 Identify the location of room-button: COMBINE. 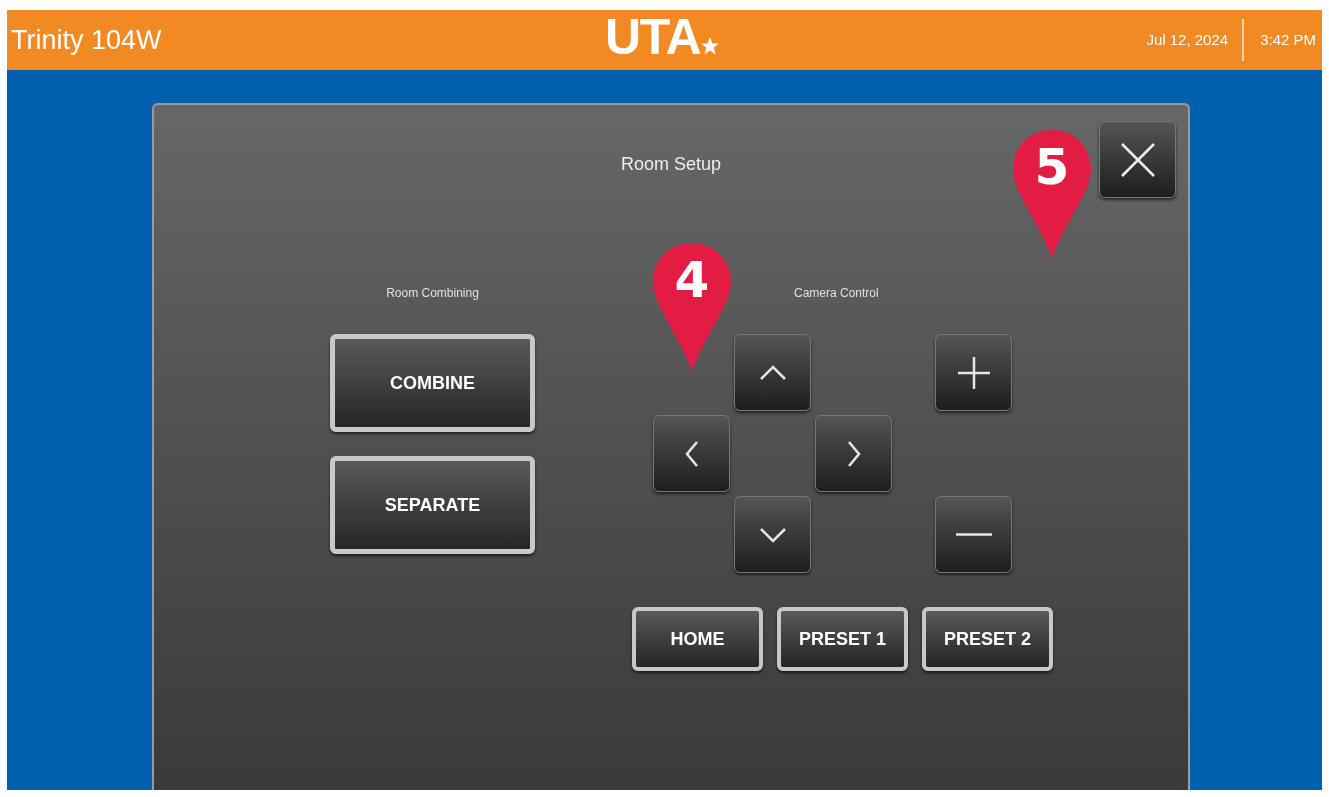
(432, 383).